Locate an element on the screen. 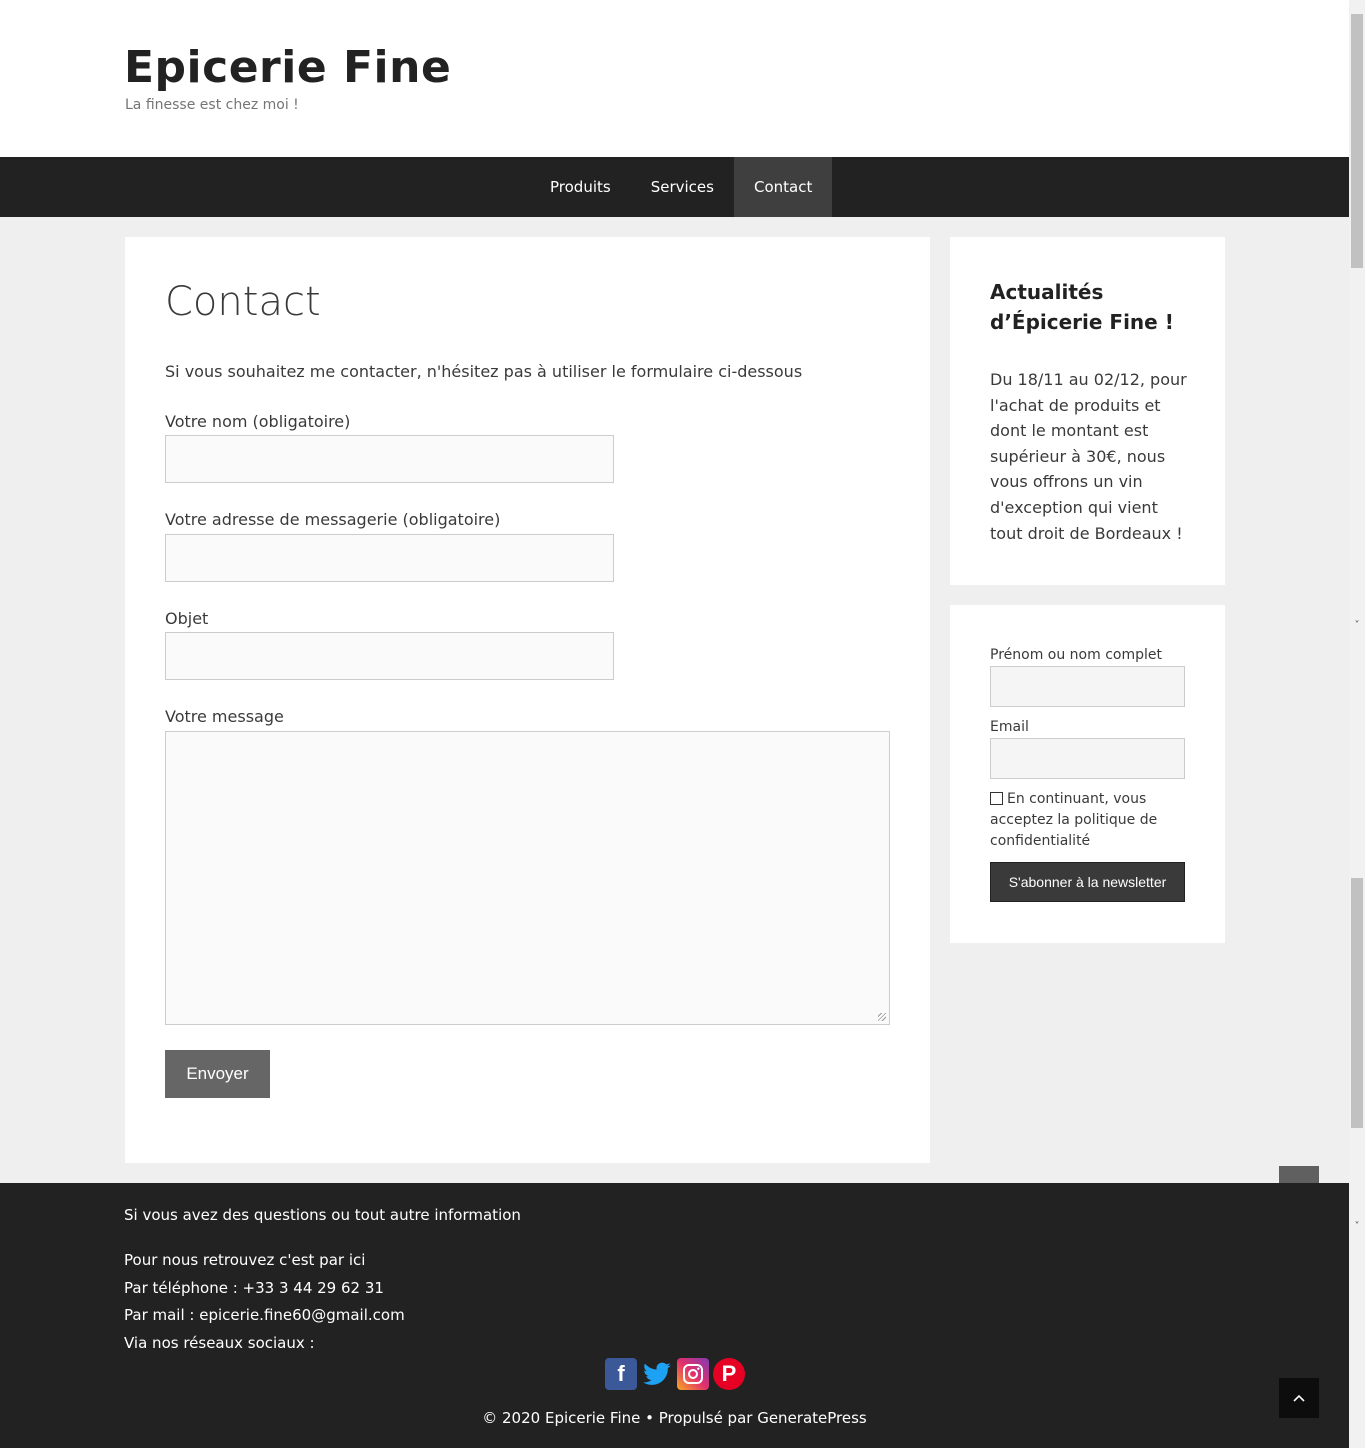 This screenshot has width=1365, height=1448. message-textarea is located at coordinates (527, 878).